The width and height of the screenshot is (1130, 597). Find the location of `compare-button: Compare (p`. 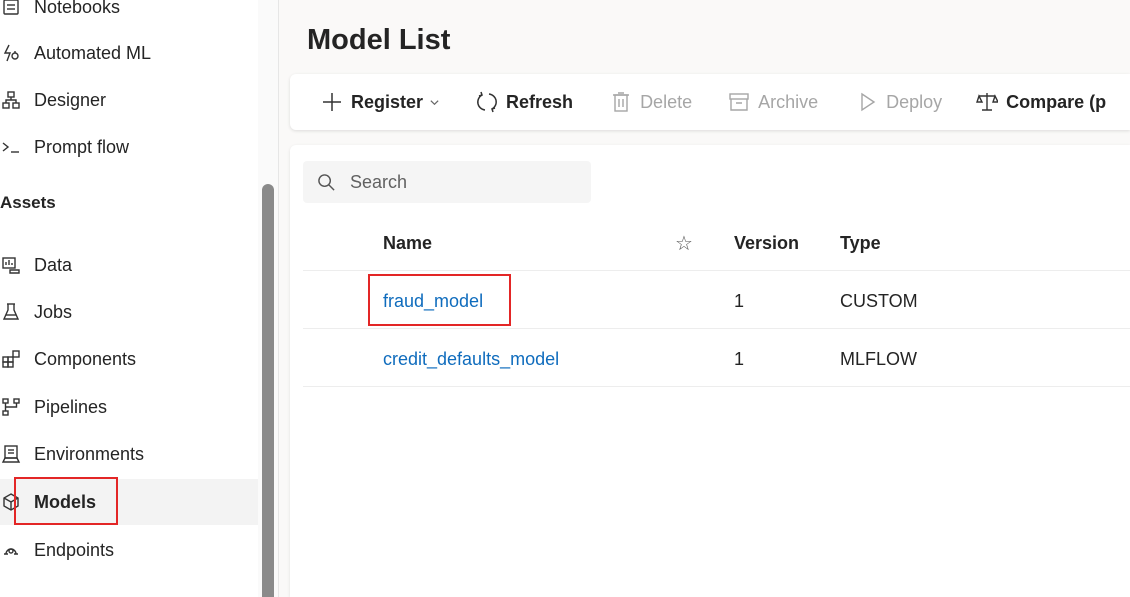

compare-button: Compare (p is located at coordinates (1041, 102).